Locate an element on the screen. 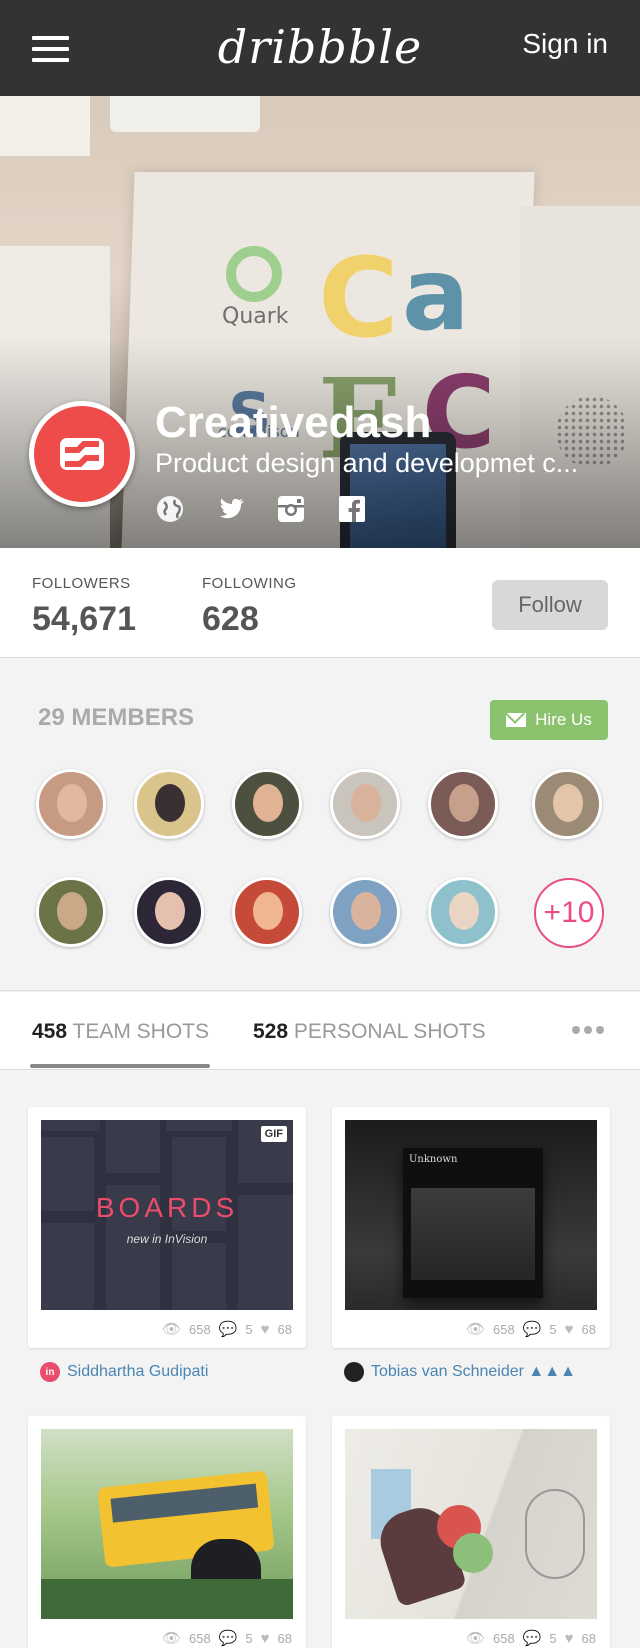 This screenshot has width=640, height=1648. shot-title-text: BOARDS is located at coordinates (167, 1207).